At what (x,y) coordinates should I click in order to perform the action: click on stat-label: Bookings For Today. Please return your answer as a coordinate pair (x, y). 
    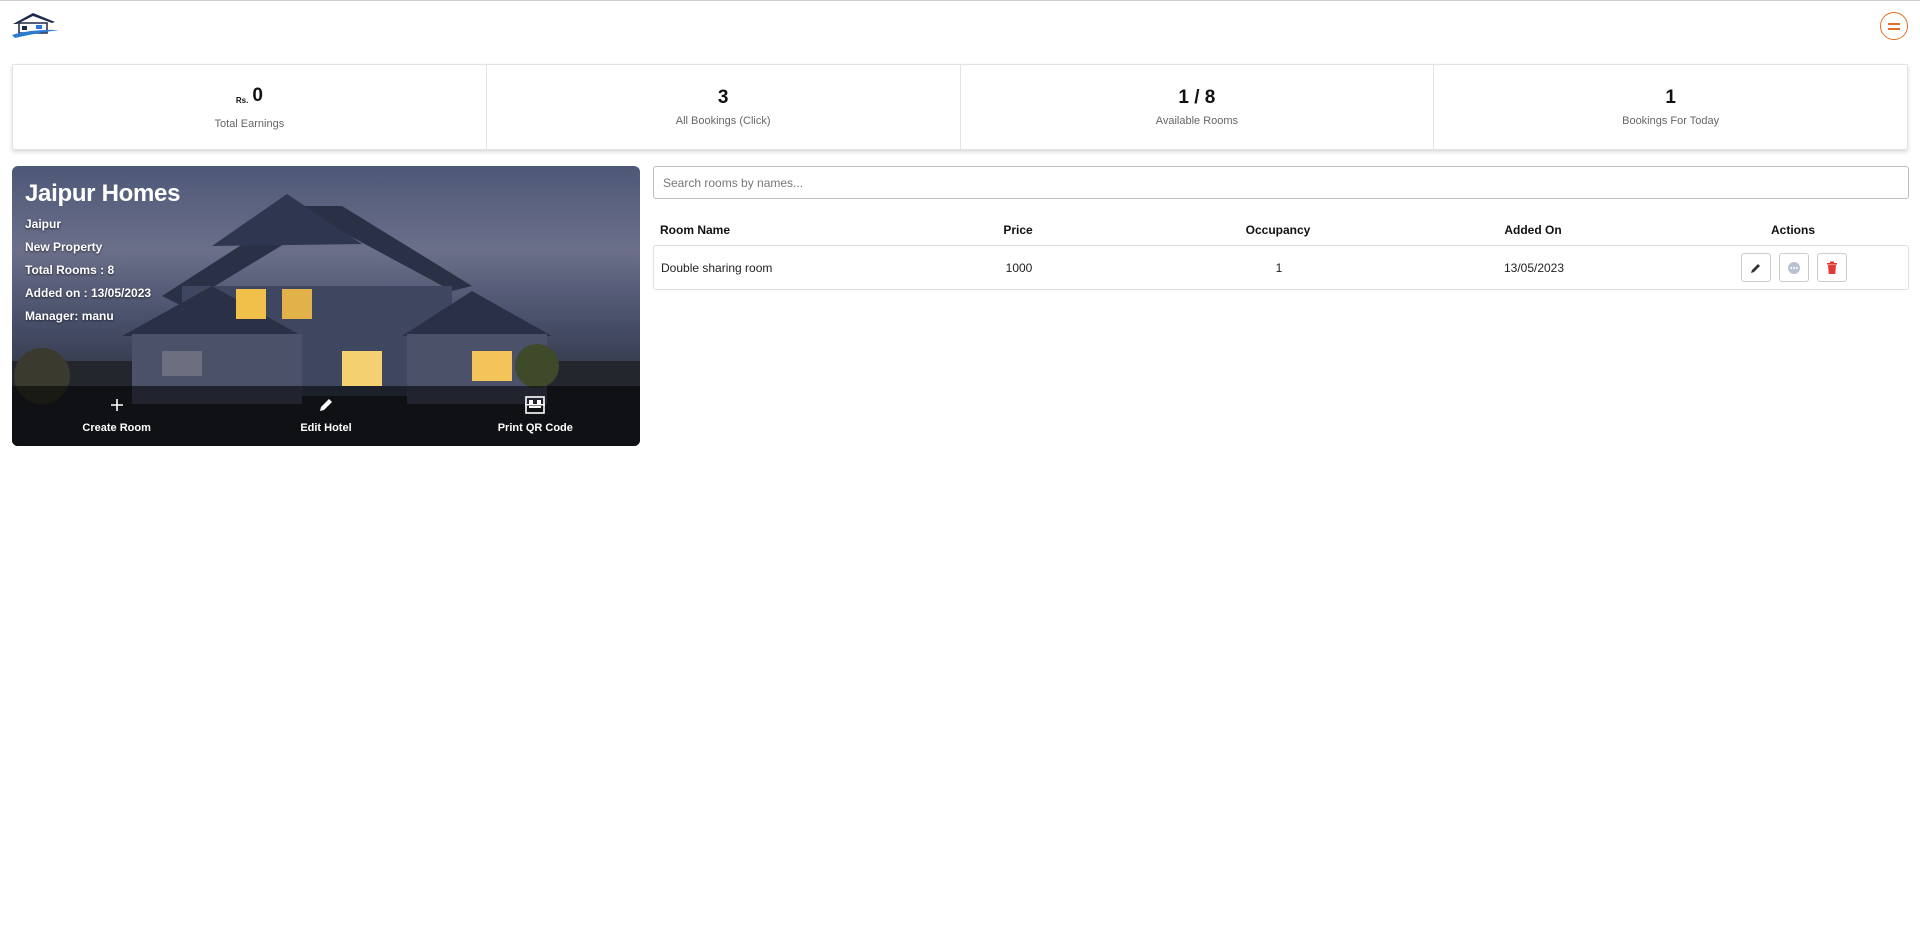
    Looking at the image, I should click on (1671, 121).